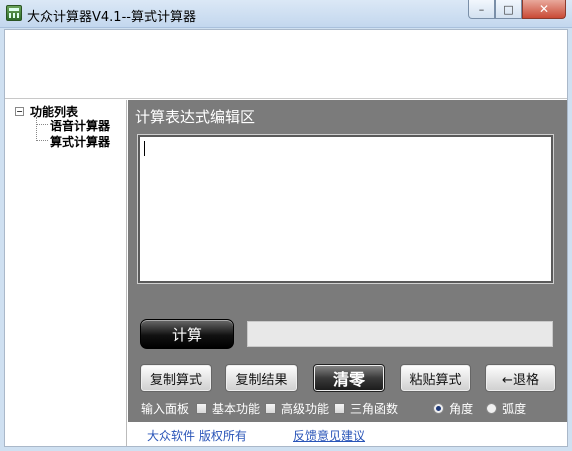 The image size is (572, 451). I want to click on calculator-icon, so click(14, 13).